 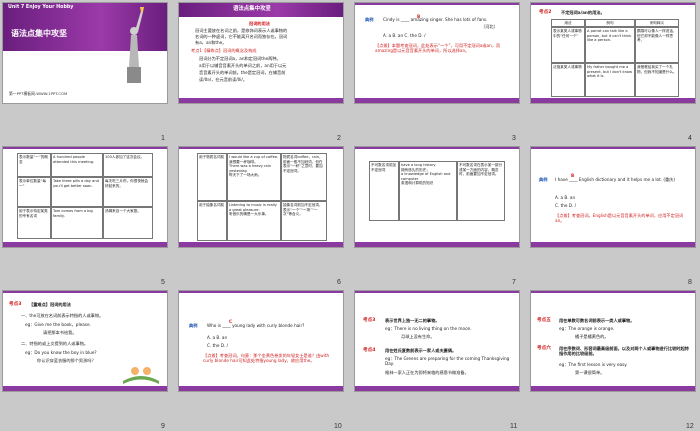 I want to click on text-line: 冠词分为不定冠词a，an和定冠词the两种。, so click(x=240, y=58).